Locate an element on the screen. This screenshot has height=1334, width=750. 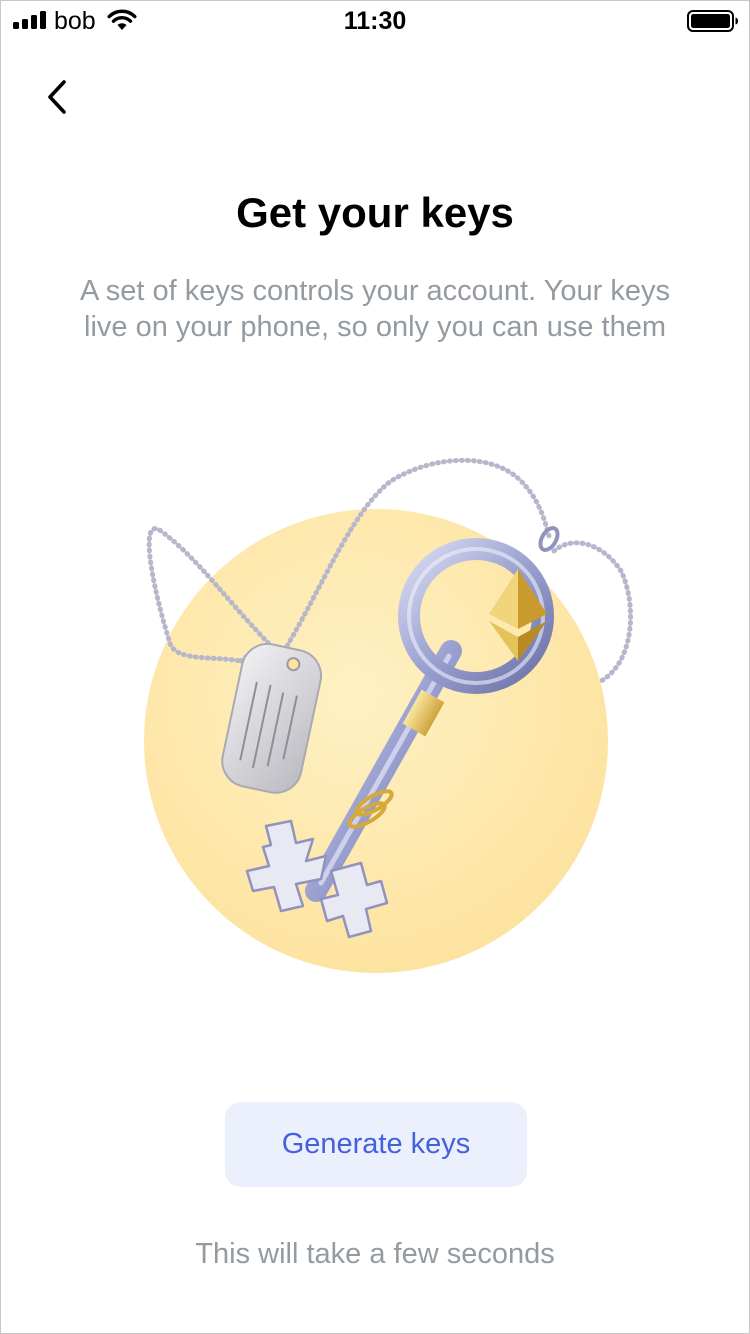
battery-icon is located at coordinates (712, 21).